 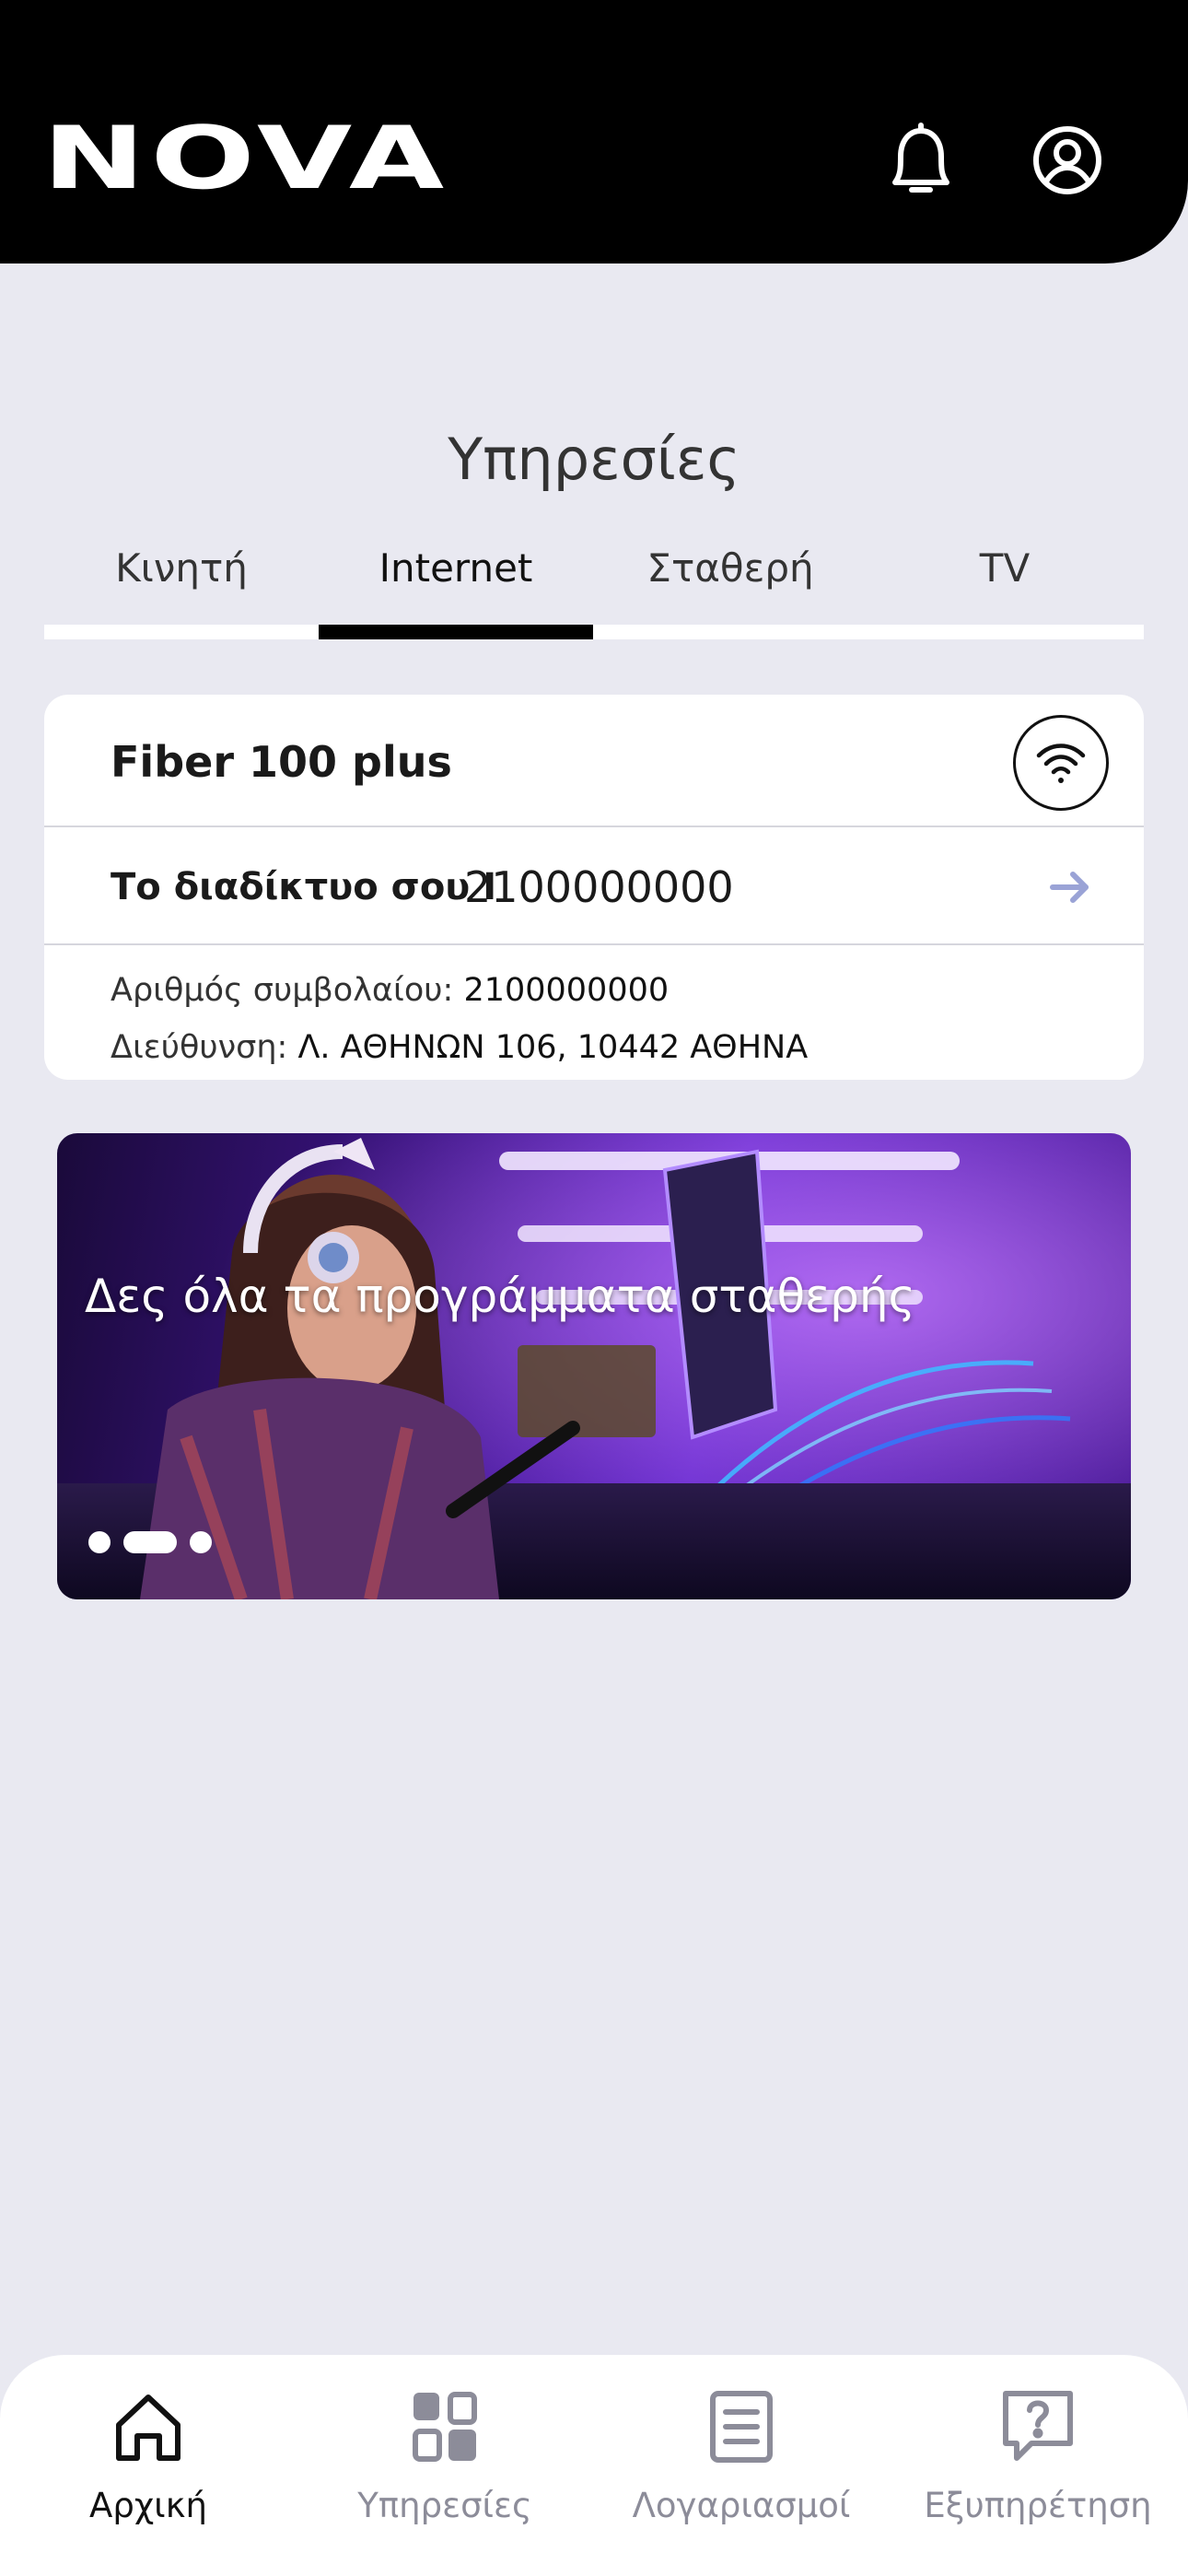 What do you see at coordinates (594, 459) in the screenshot?
I see `page-title: Υπηρεσίες` at bounding box center [594, 459].